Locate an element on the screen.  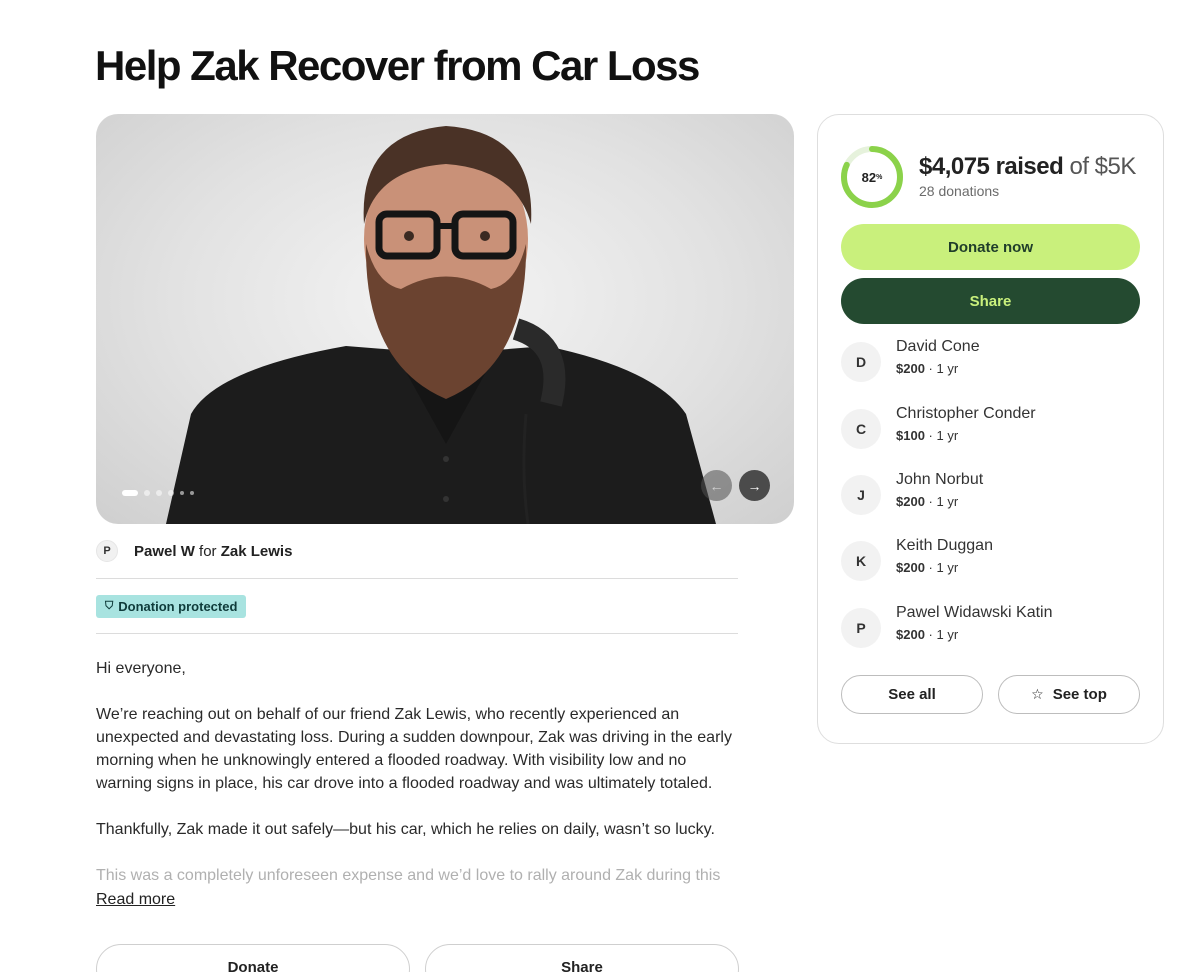
share-button: Share is located at coordinates (990, 301).